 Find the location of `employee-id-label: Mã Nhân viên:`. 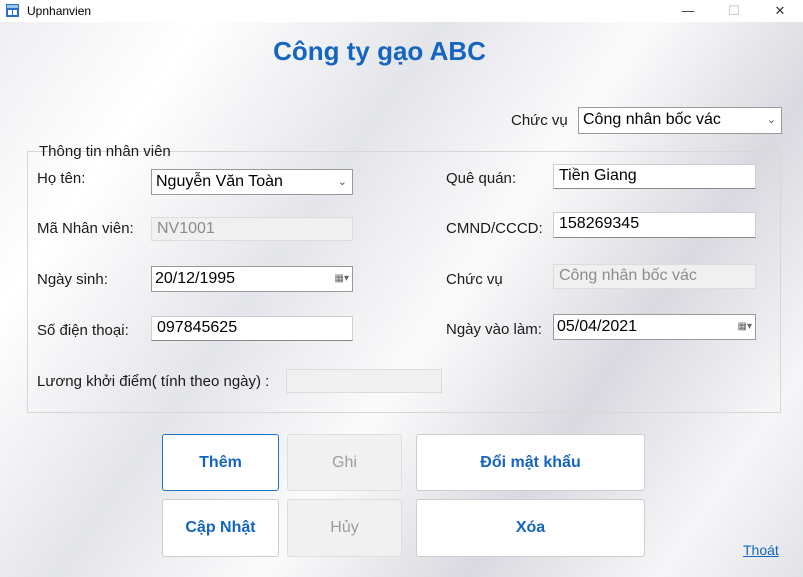

employee-id-label: Mã Nhân viên: is located at coordinates (85, 228).